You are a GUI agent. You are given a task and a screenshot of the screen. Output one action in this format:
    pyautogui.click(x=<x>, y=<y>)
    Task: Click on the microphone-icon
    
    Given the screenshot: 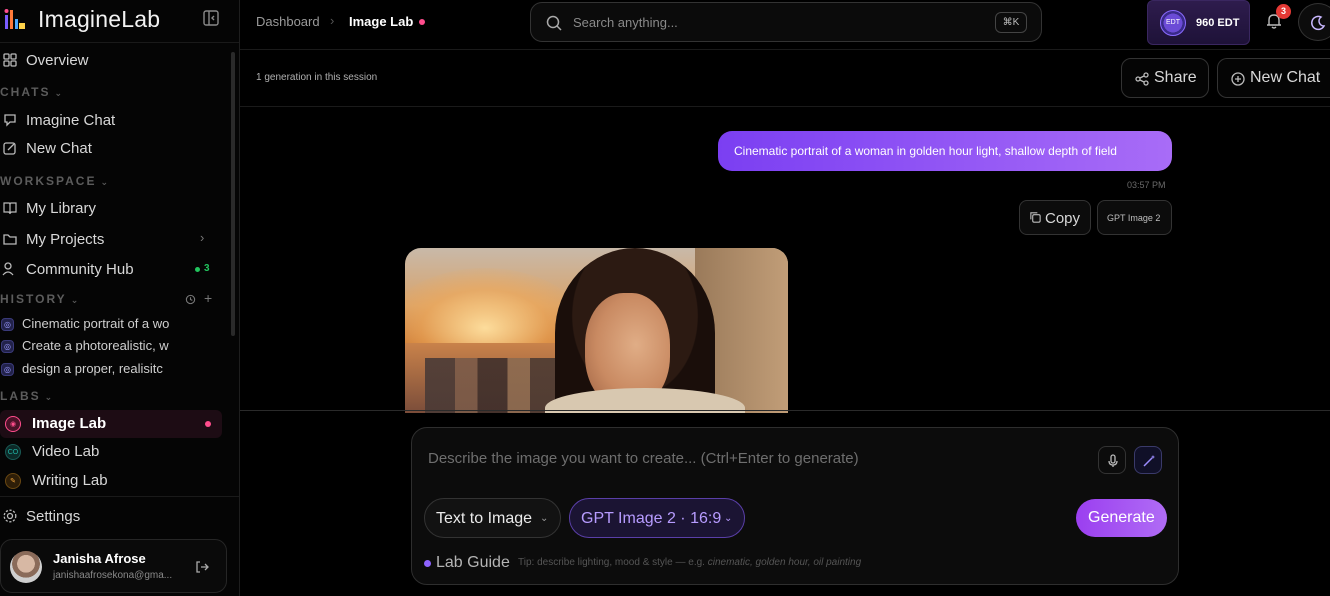 What is the action you would take?
    pyautogui.click(x=1113, y=460)
    